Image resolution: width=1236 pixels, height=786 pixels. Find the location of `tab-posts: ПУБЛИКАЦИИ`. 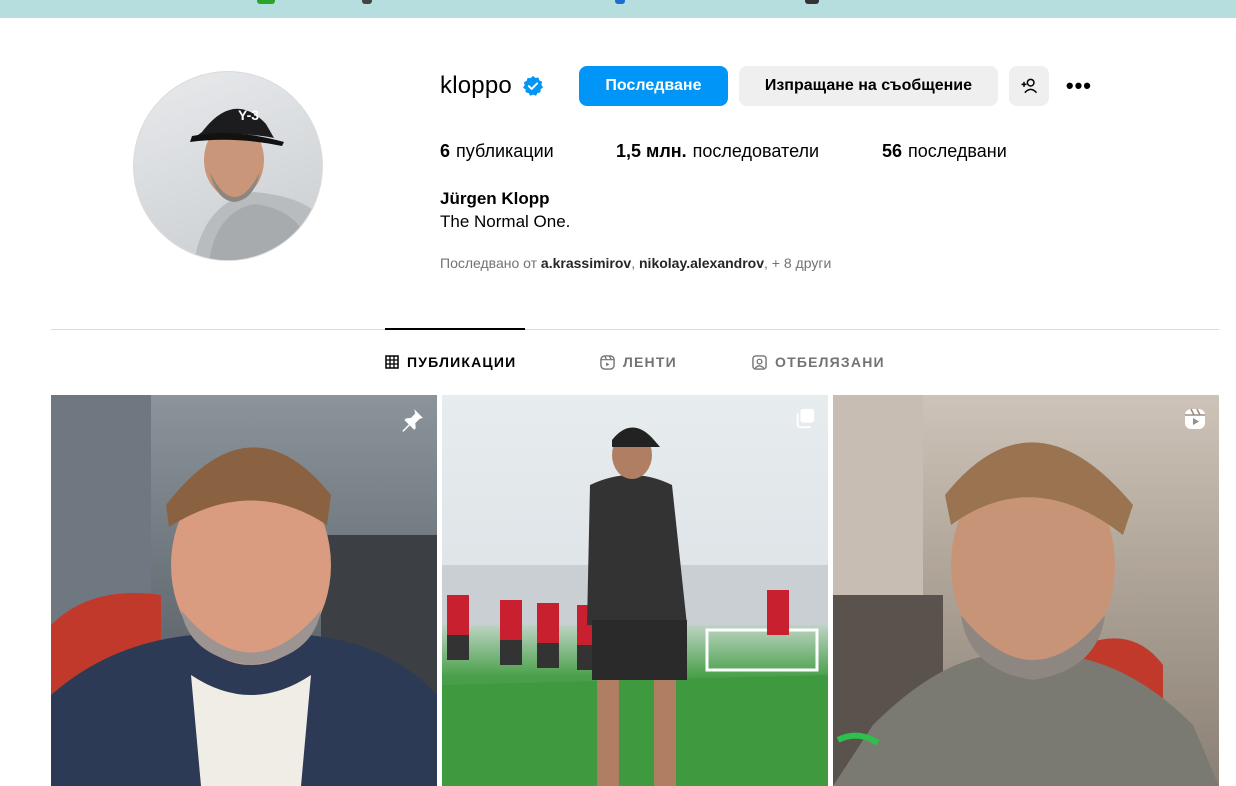

tab-posts: ПУБЛИКАЦИИ is located at coordinates (450, 362).